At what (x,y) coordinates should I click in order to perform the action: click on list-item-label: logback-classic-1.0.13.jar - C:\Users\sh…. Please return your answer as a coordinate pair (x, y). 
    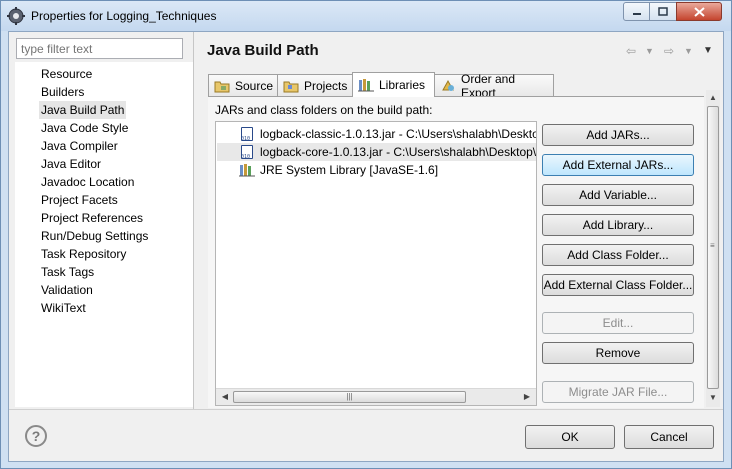
    Looking at the image, I should click on (398, 134).